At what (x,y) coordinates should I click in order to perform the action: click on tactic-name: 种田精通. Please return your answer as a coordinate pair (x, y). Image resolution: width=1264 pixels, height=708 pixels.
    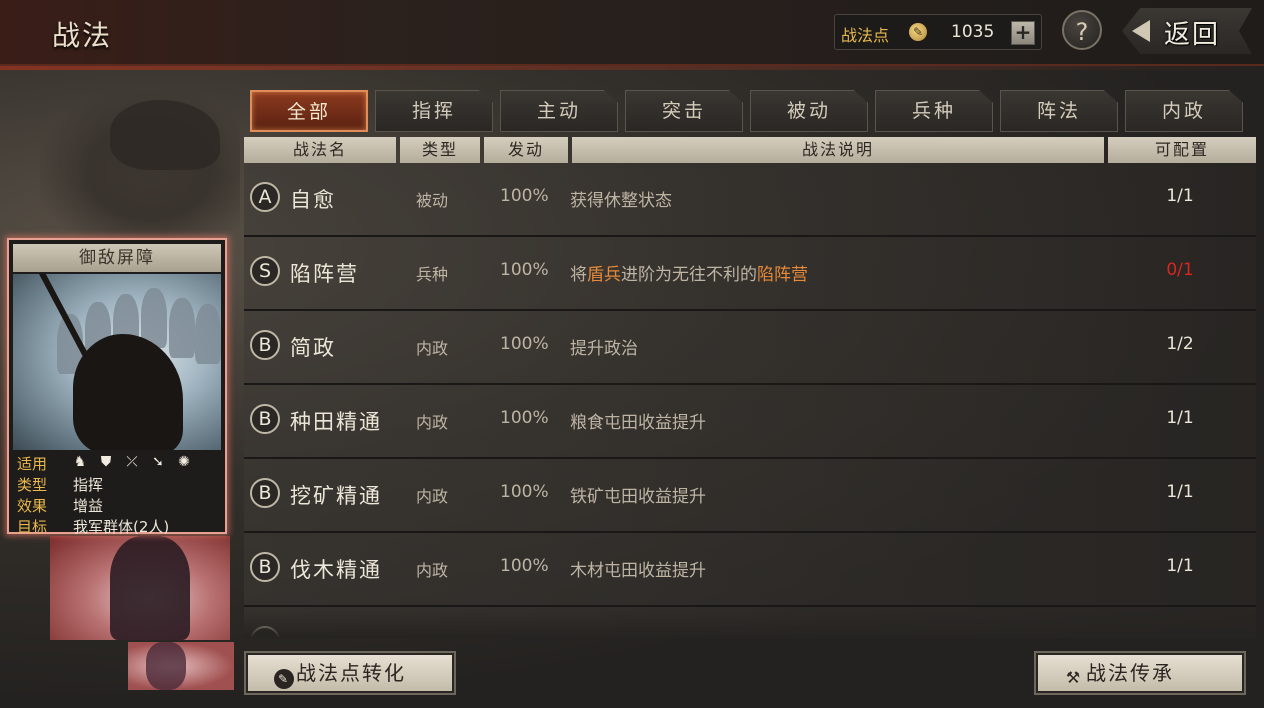
    Looking at the image, I should click on (336, 422).